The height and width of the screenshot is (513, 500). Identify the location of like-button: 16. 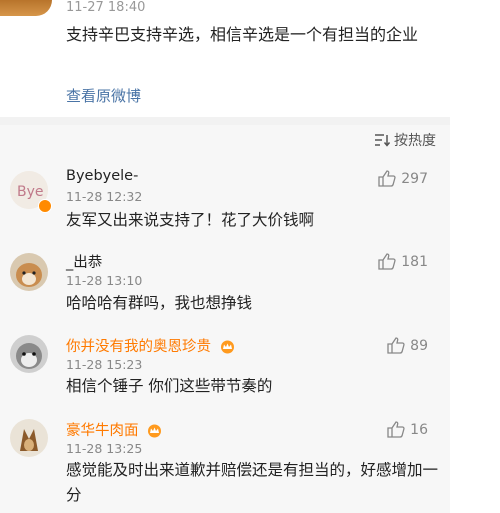
(407, 429).